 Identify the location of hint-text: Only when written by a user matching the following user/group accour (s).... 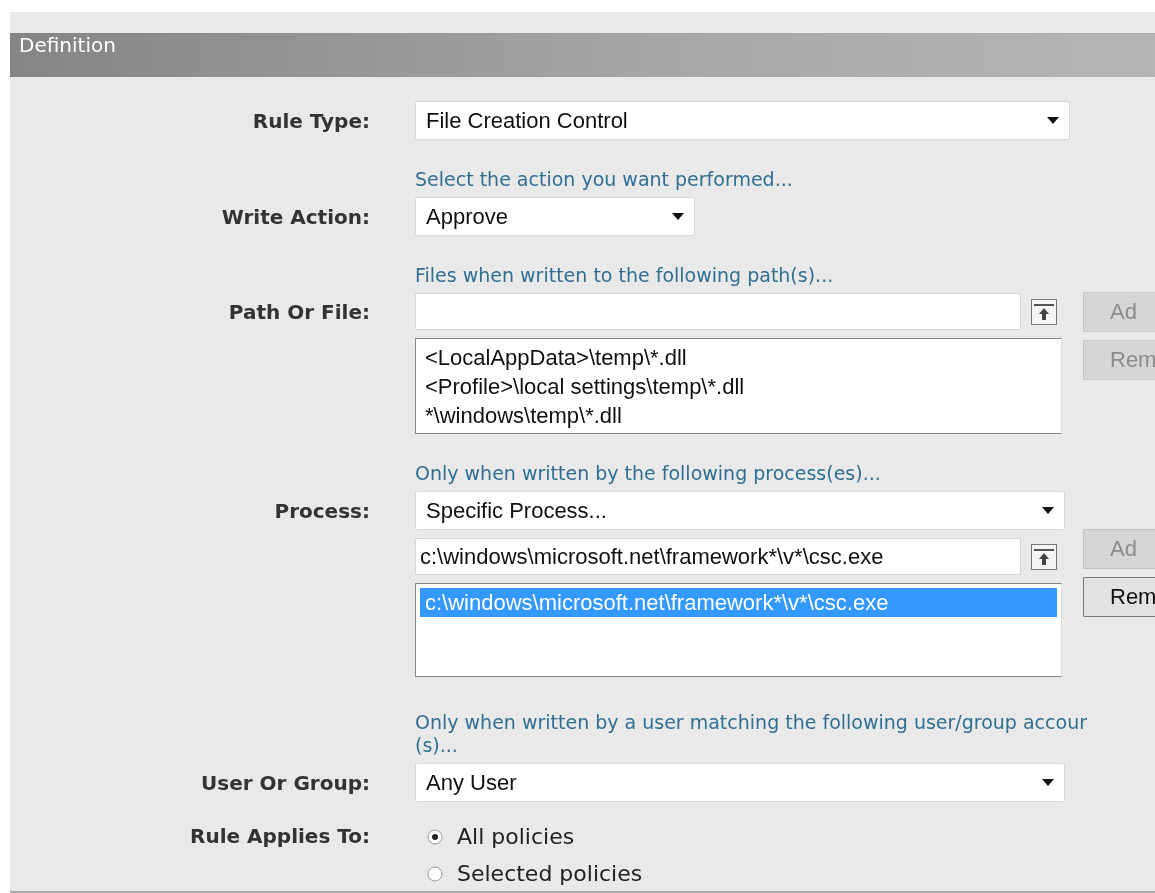
(751, 734).